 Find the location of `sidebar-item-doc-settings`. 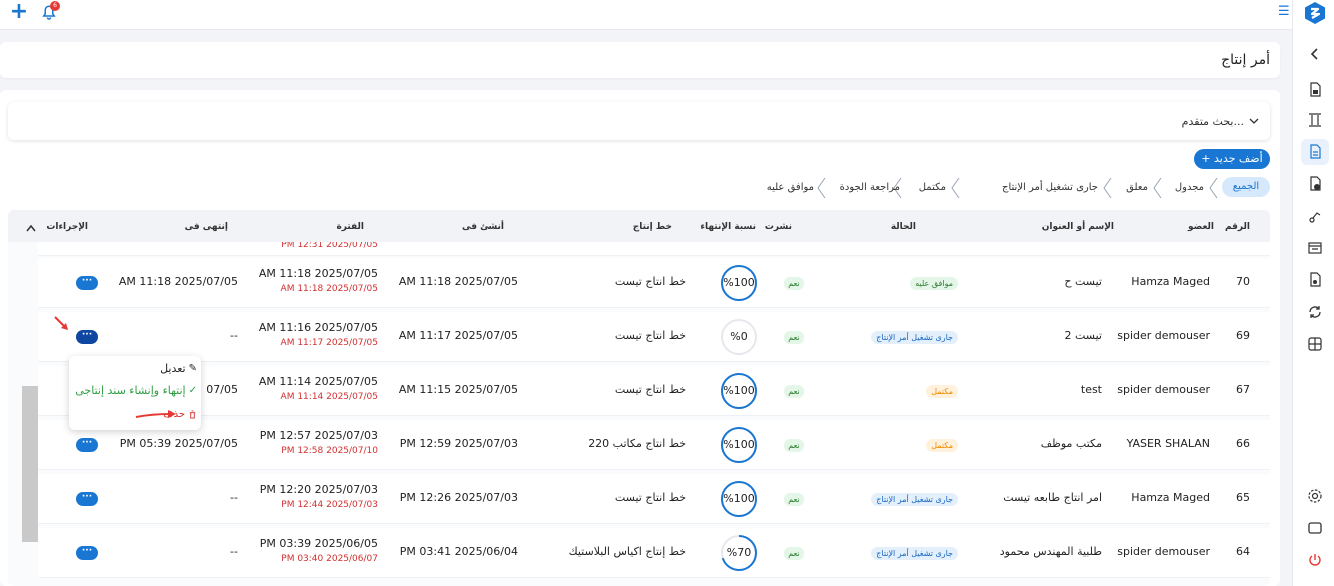

sidebar-item-doc-settings is located at coordinates (1315, 280).